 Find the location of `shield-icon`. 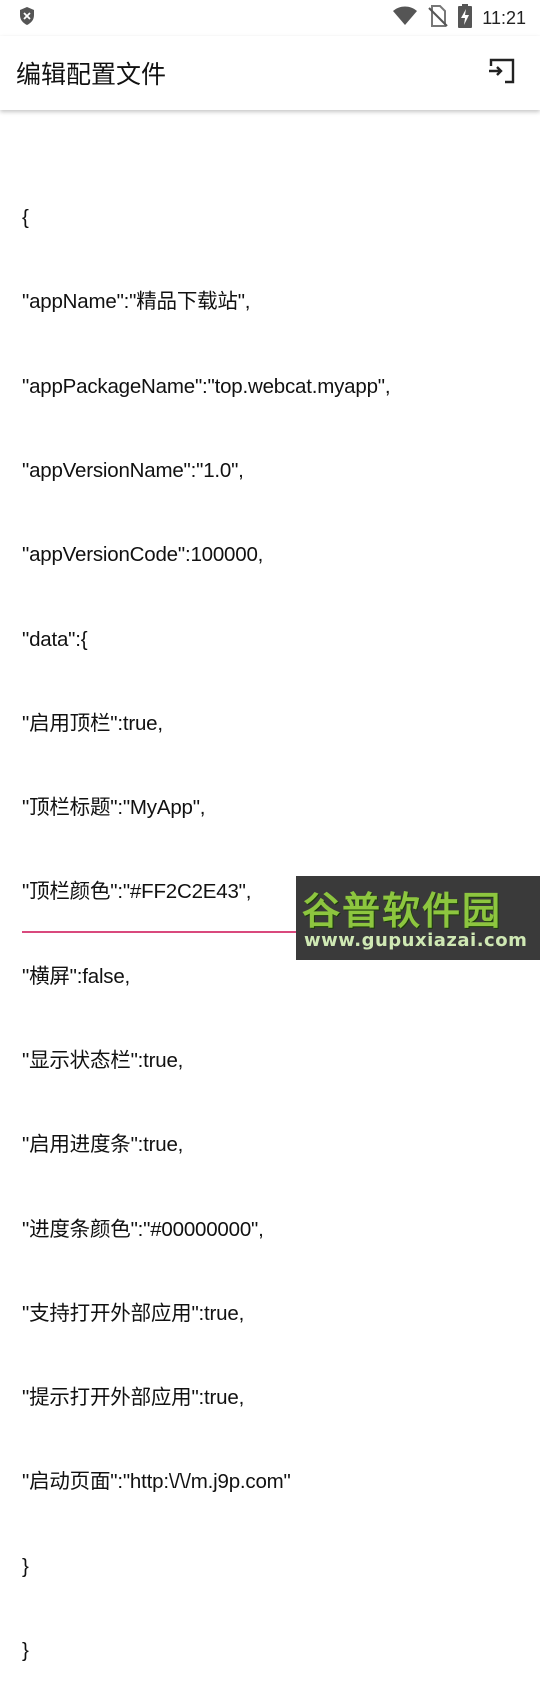

shield-icon is located at coordinates (27, 18).